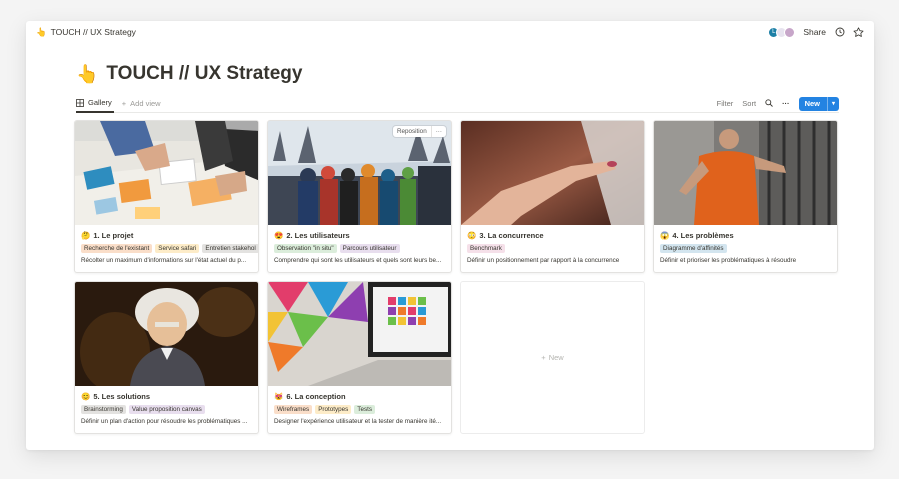 The width and height of the screenshot is (899, 479). I want to click on card-title-text: 5. Les solutions, so click(122, 396).